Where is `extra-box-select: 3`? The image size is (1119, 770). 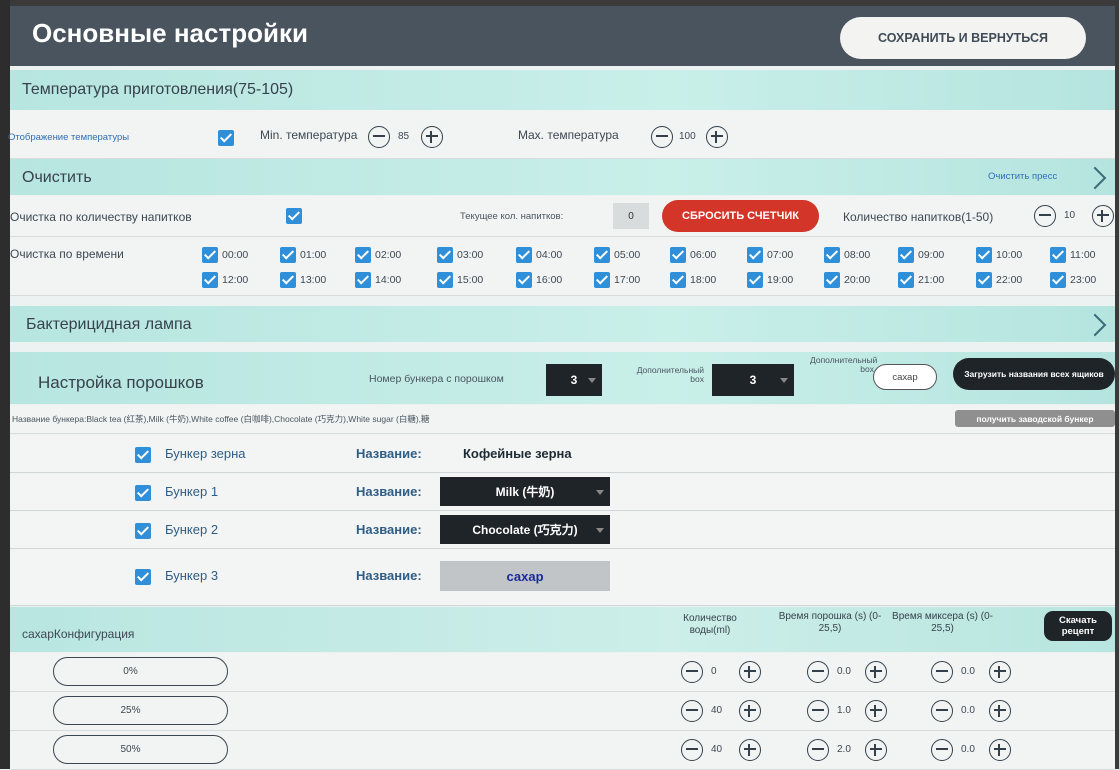
extra-box-select: 3 is located at coordinates (753, 380).